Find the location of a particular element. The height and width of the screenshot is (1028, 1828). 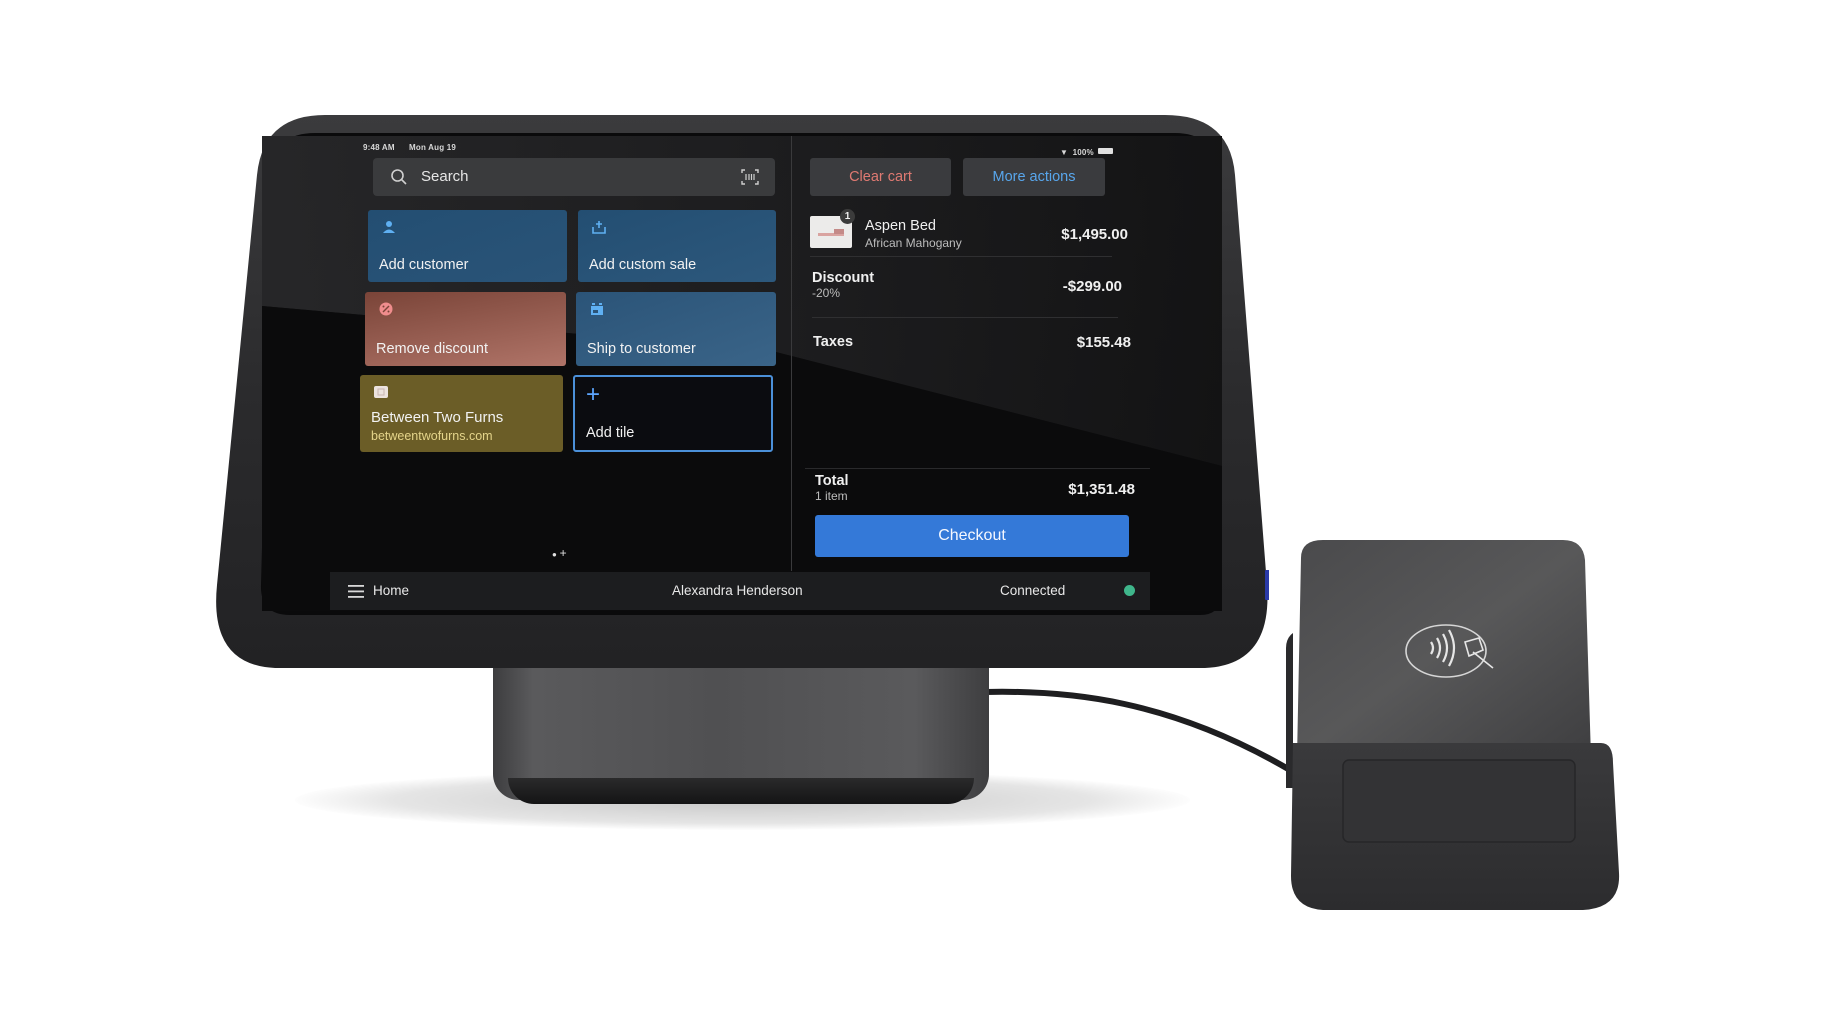

shipping-box-icon is located at coordinates (597, 309).